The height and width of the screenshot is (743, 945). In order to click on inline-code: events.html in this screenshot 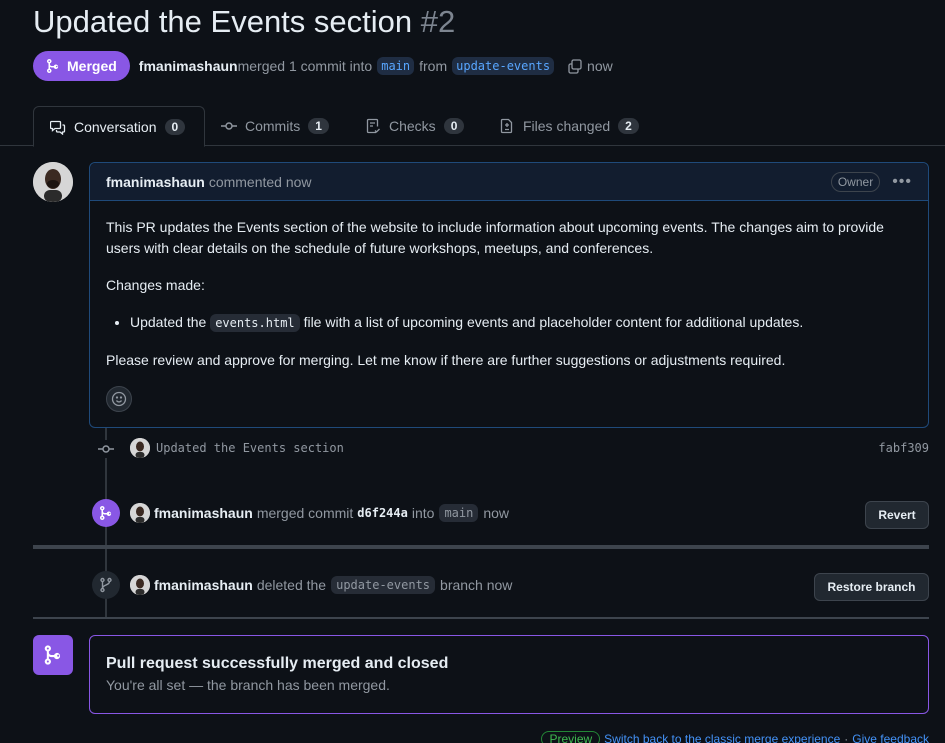, I will do `click(255, 323)`.